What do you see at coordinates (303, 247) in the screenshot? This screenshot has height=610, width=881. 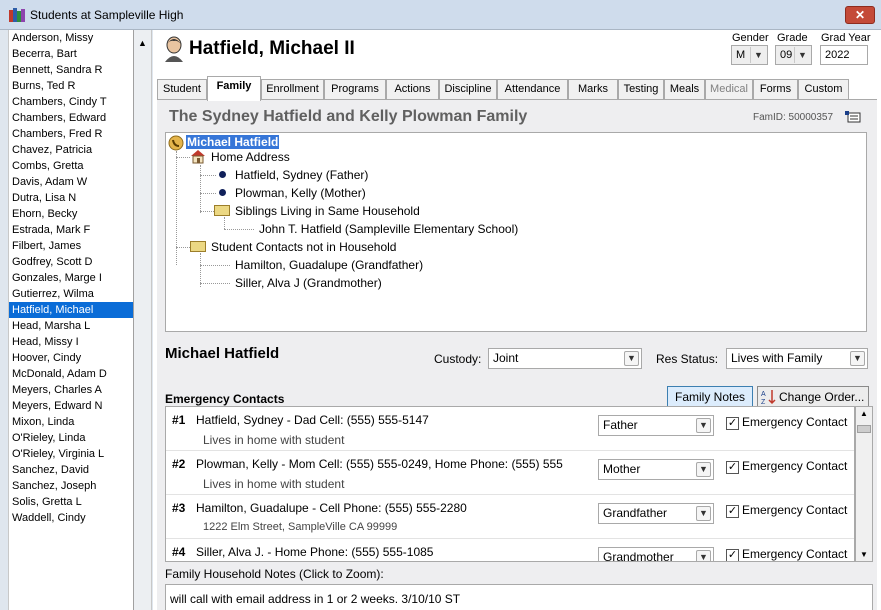 I see `tree-node-contacts: Student Contacts not in Household` at bounding box center [303, 247].